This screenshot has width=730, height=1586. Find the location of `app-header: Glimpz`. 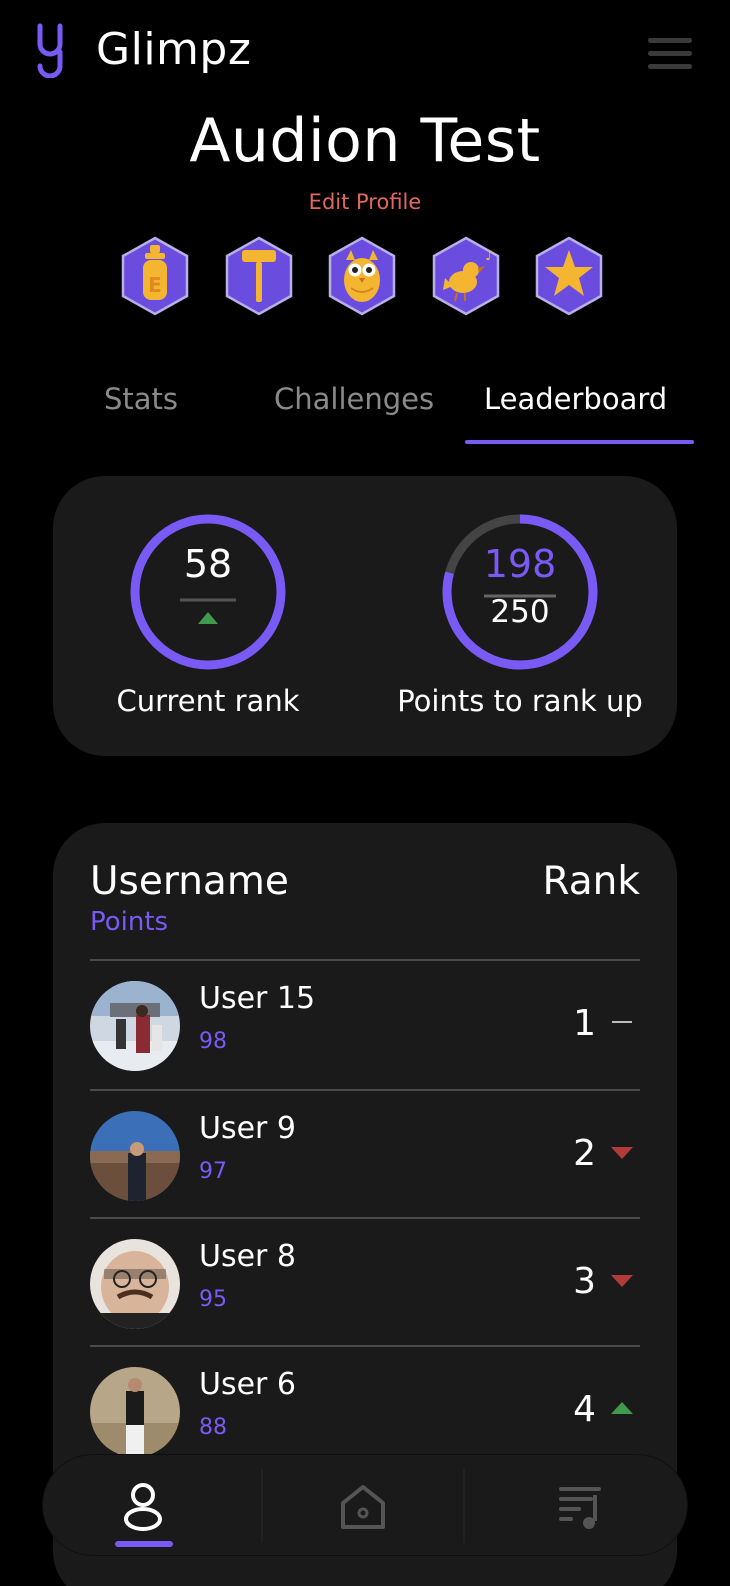

app-header: Glimpz is located at coordinates (365, 50).